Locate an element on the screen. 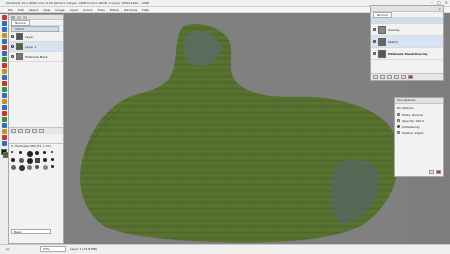  zoom-icon is located at coordinates (4, 119).